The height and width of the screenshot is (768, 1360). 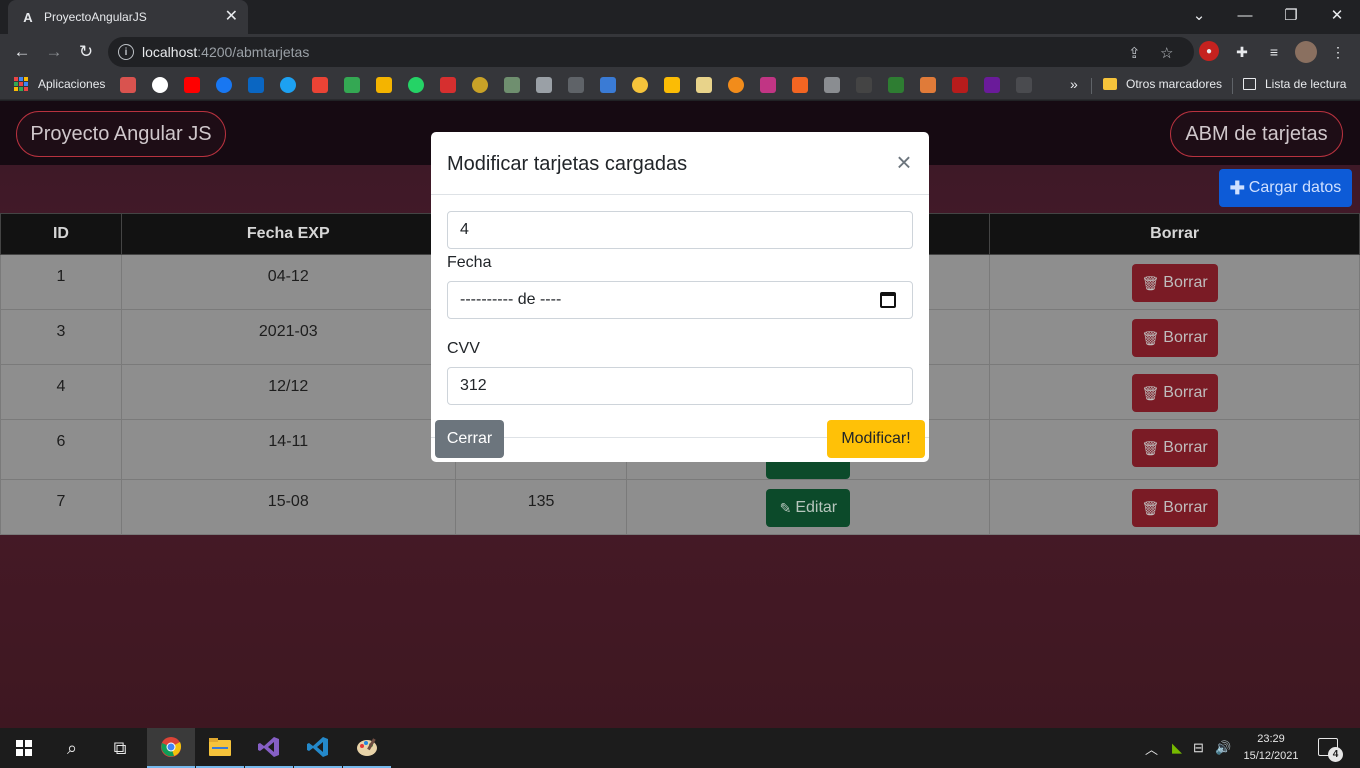 I want to click on share-icon: ⇪, so click(x=1134, y=53).